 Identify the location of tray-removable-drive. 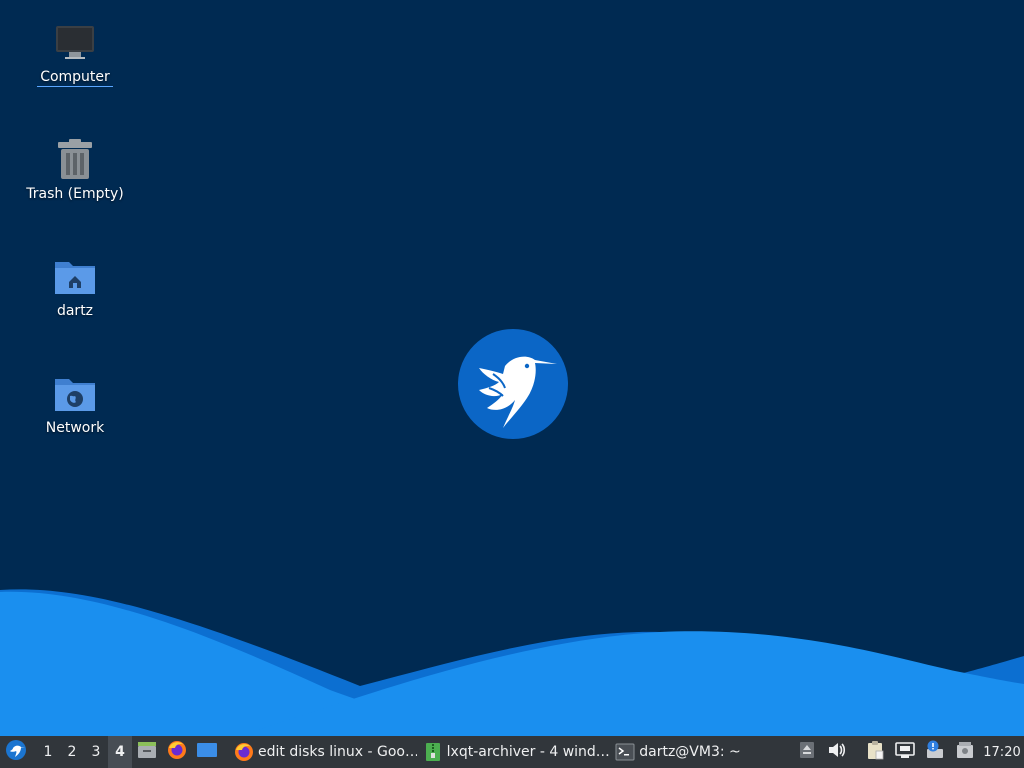
(965, 752).